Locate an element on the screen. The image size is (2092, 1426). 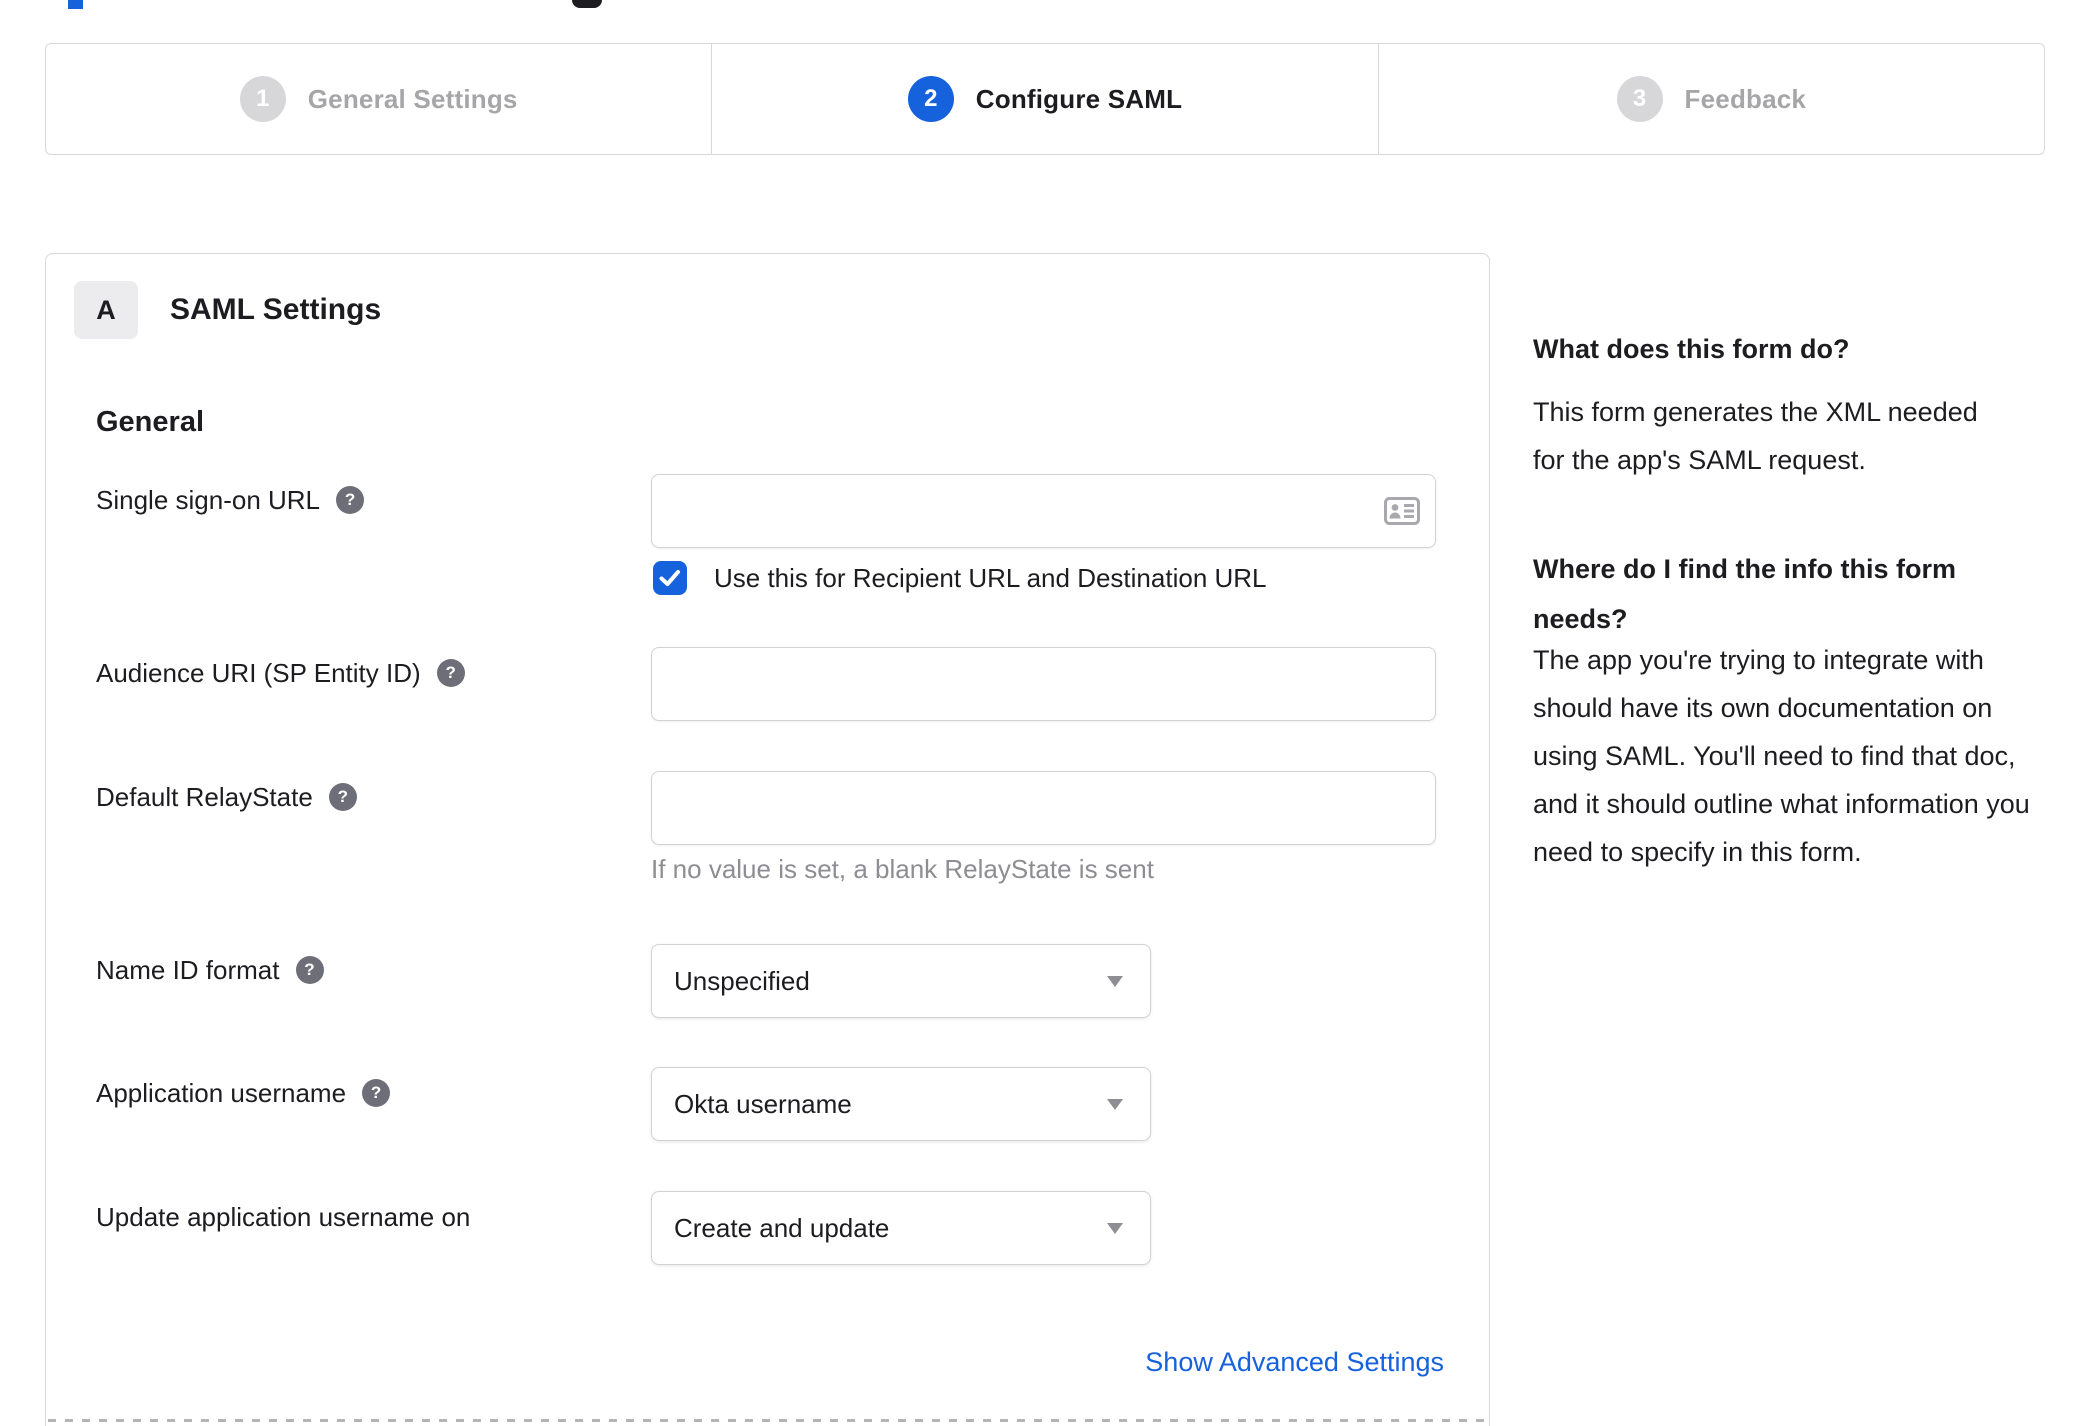
name-id-format-label: Name ID format is located at coordinates (188, 970).